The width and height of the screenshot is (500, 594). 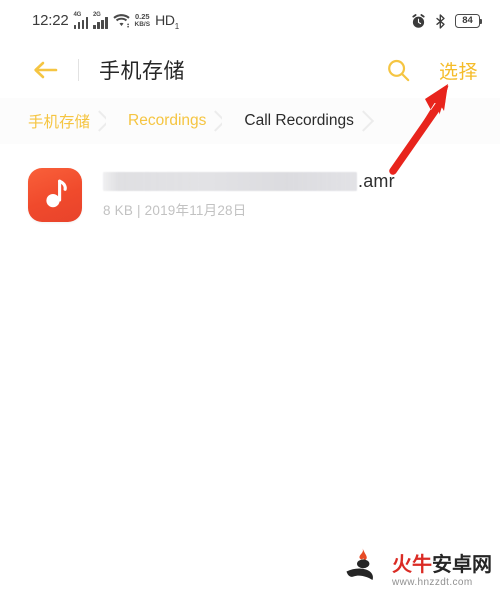 What do you see at coordinates (250, 21) in the screenshot?
I see `status-bar: 12:22 4G 2G 0.25 KB/S HD1 84` at bounding box center [250, 21].